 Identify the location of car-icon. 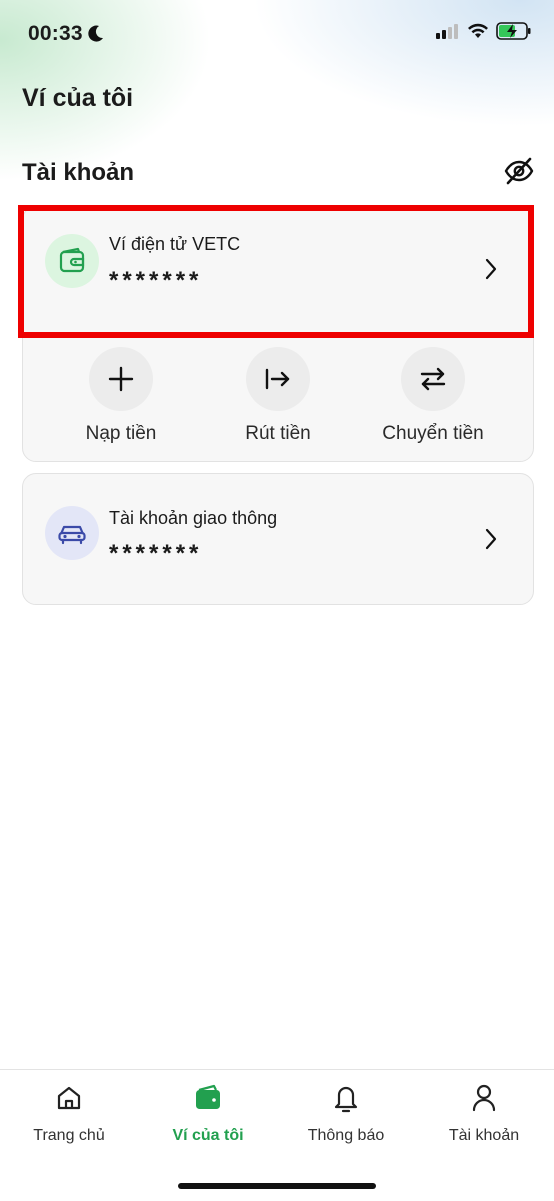
(72, 535).